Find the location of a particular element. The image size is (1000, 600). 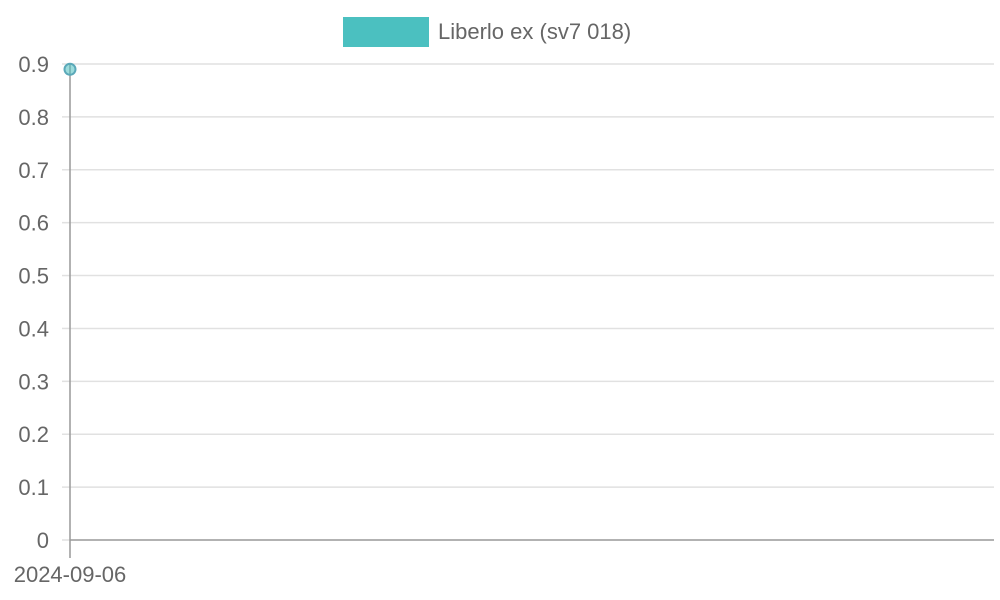

data-point is located at coordinates (70, 69).